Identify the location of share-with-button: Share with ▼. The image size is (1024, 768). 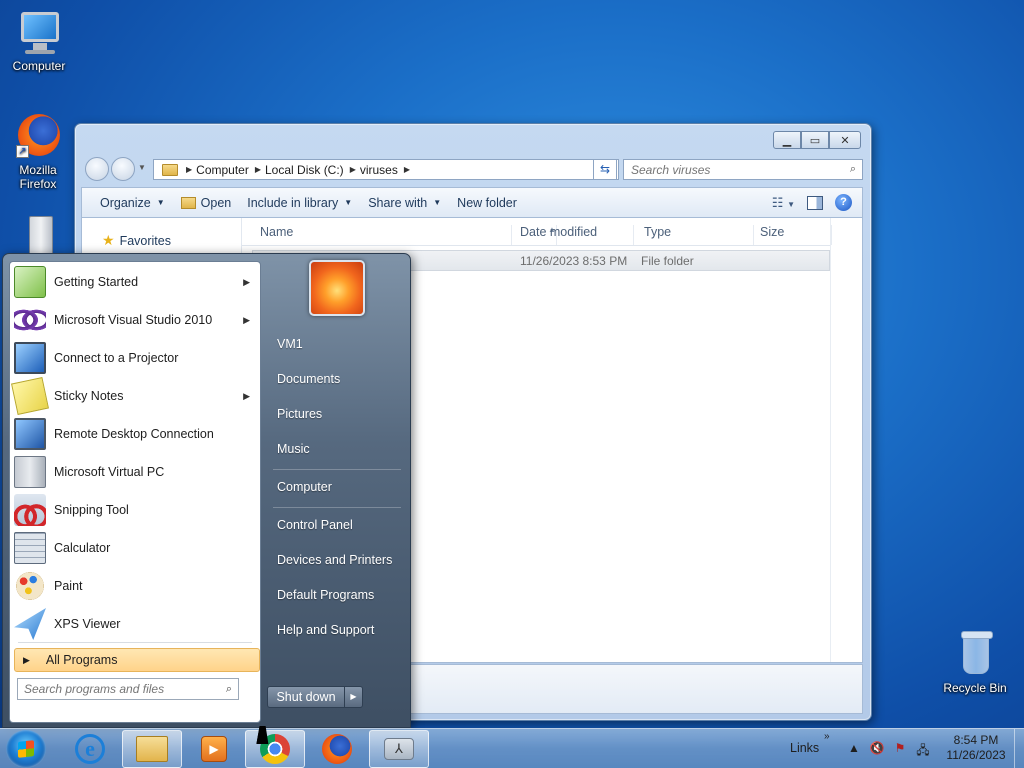
(404, 202).